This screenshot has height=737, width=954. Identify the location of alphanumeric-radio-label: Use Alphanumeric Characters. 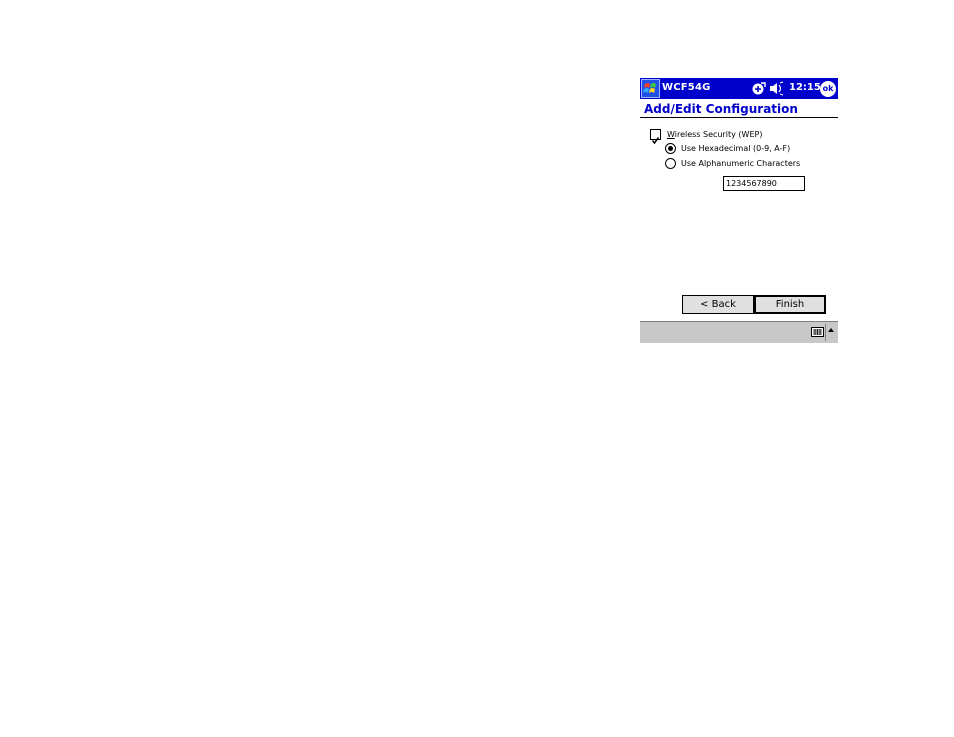
(740, 163).